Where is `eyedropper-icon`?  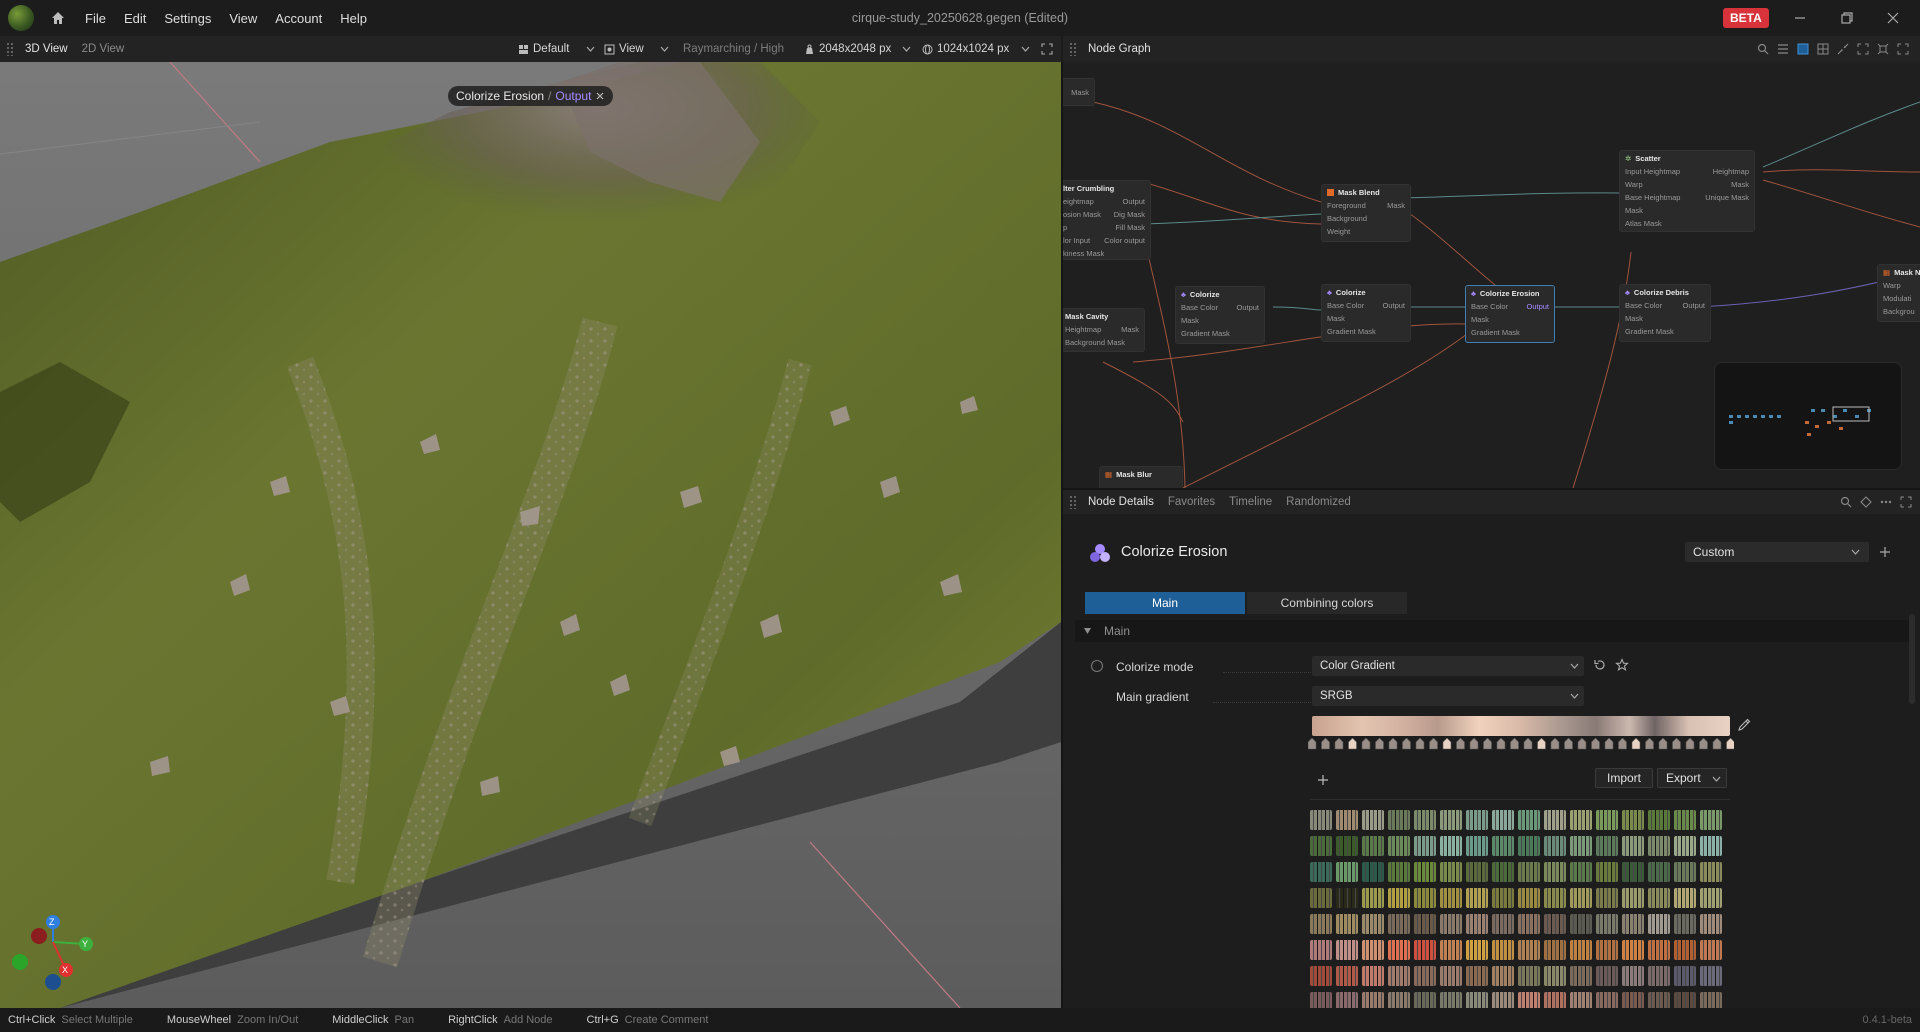 eyedropper-icon is located at coordinates (1744, 725).